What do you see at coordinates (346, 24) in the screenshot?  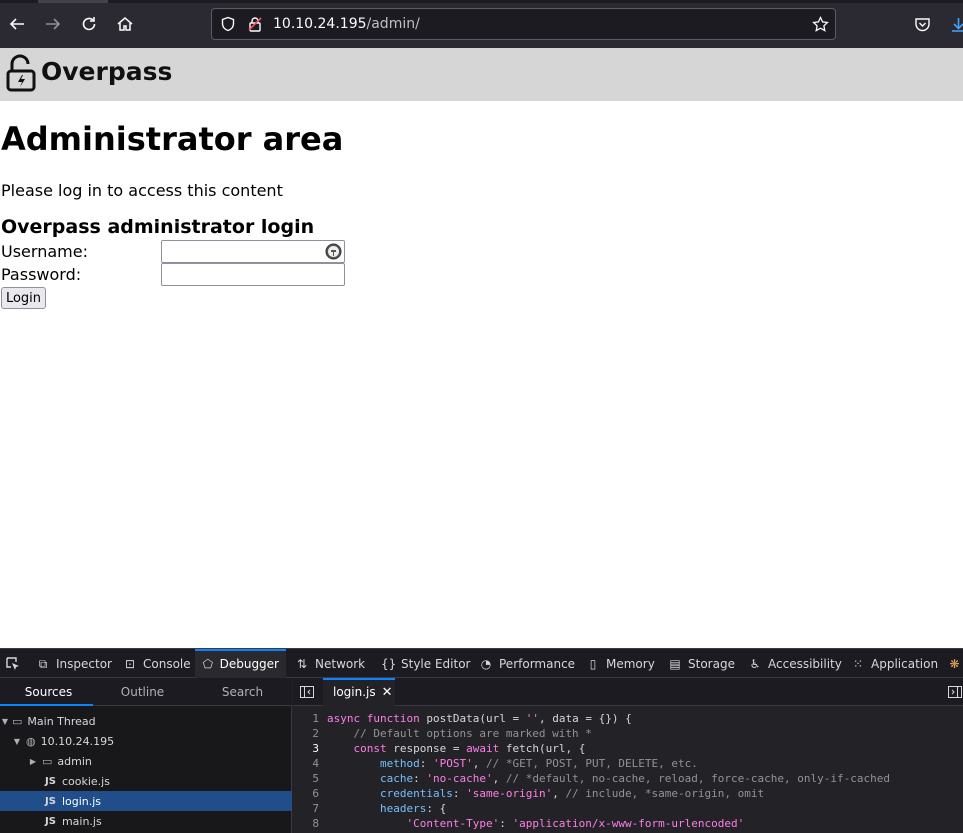 I see `url-text: 10.10.24.195/admin/` at bounding box center [346, 24].